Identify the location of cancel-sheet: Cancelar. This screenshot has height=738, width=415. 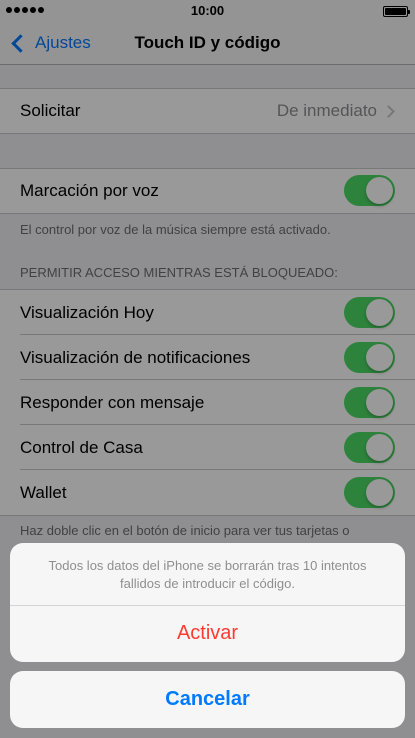
(207, 699).